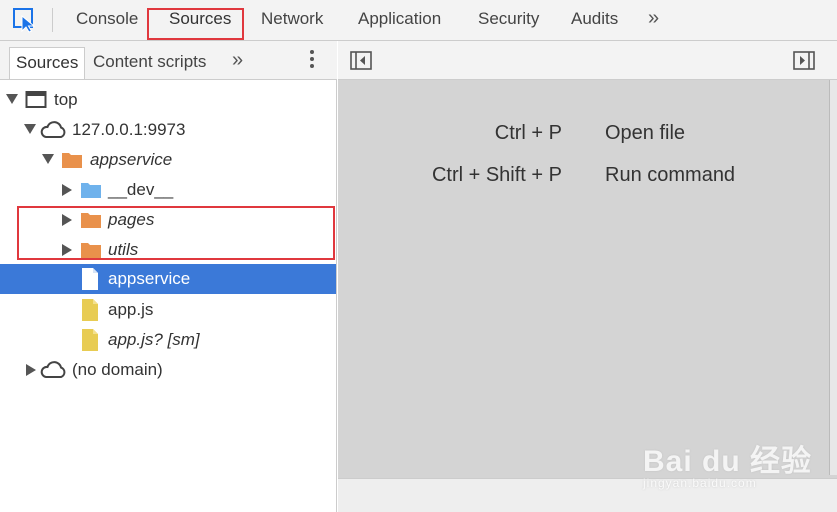 This screenshot has height=512, width=837. I want to click on toolbar-separator, so click(52, 20).